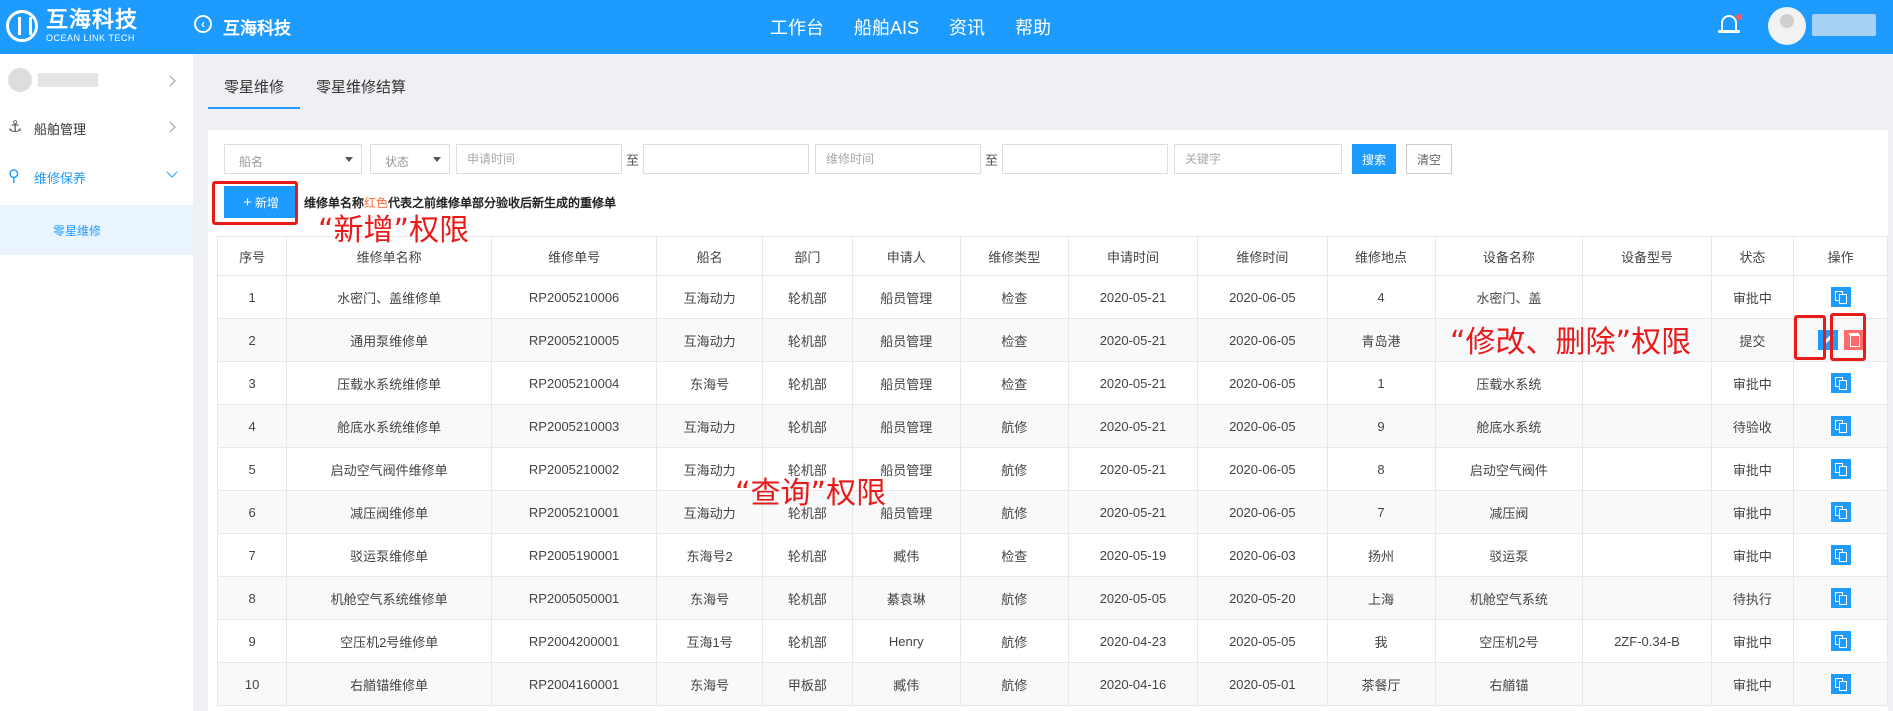 This screenshot has width=1893, height=711. What do you see at coordinates (293, 159) in the screenshot?
I see `ship-select: 船名` at bounding box center [293, 159].